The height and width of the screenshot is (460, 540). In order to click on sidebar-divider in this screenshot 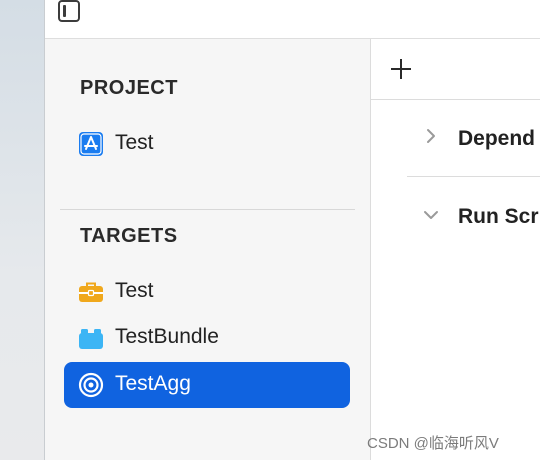, I will do `click(207, 209)`.